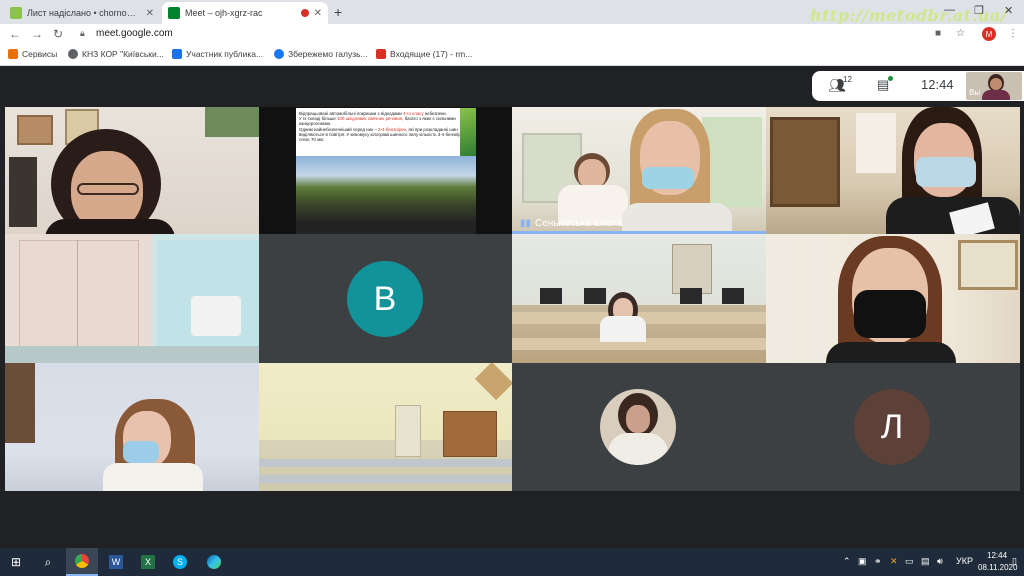 This screenshot has height=576, width=1024. I want to click on back-arrow-icon: ←, so click(15, 34).